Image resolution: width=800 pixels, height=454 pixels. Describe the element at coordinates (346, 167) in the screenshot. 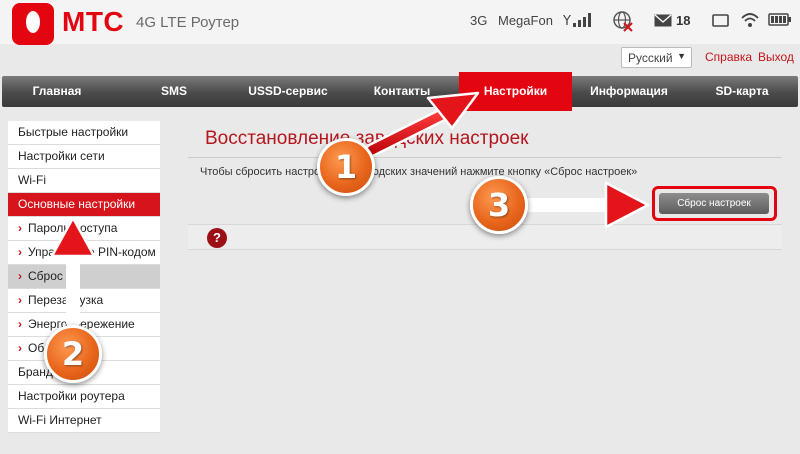

I see `step-badge-1: 1` at that location.